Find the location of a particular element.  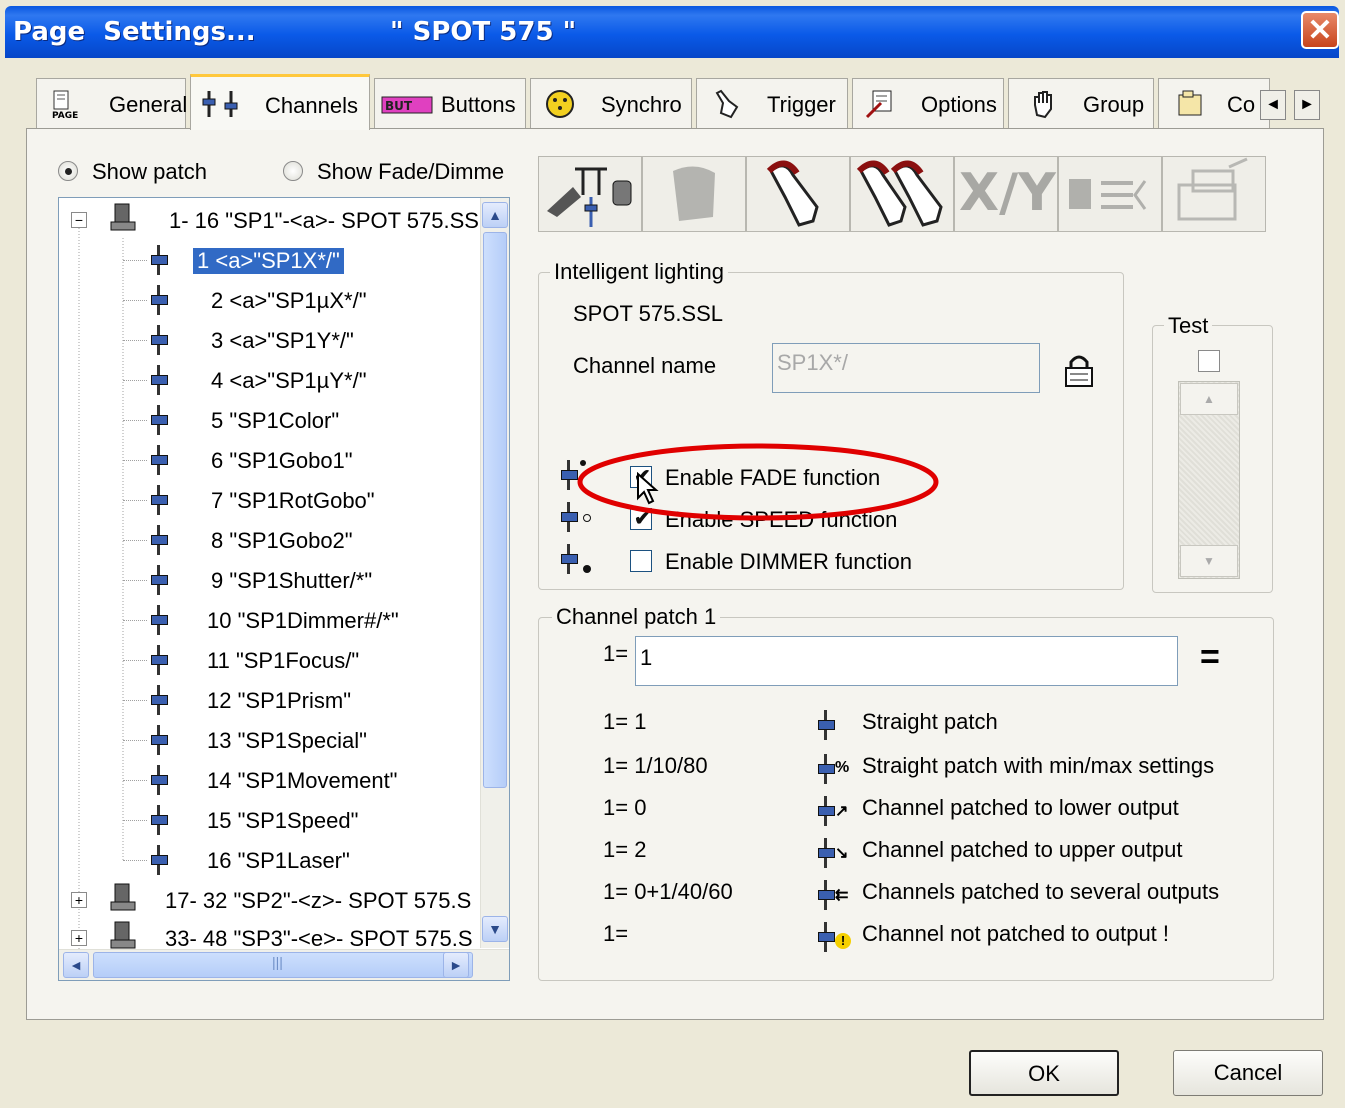

settings-tool-button is located at coordinates (1214, 194).